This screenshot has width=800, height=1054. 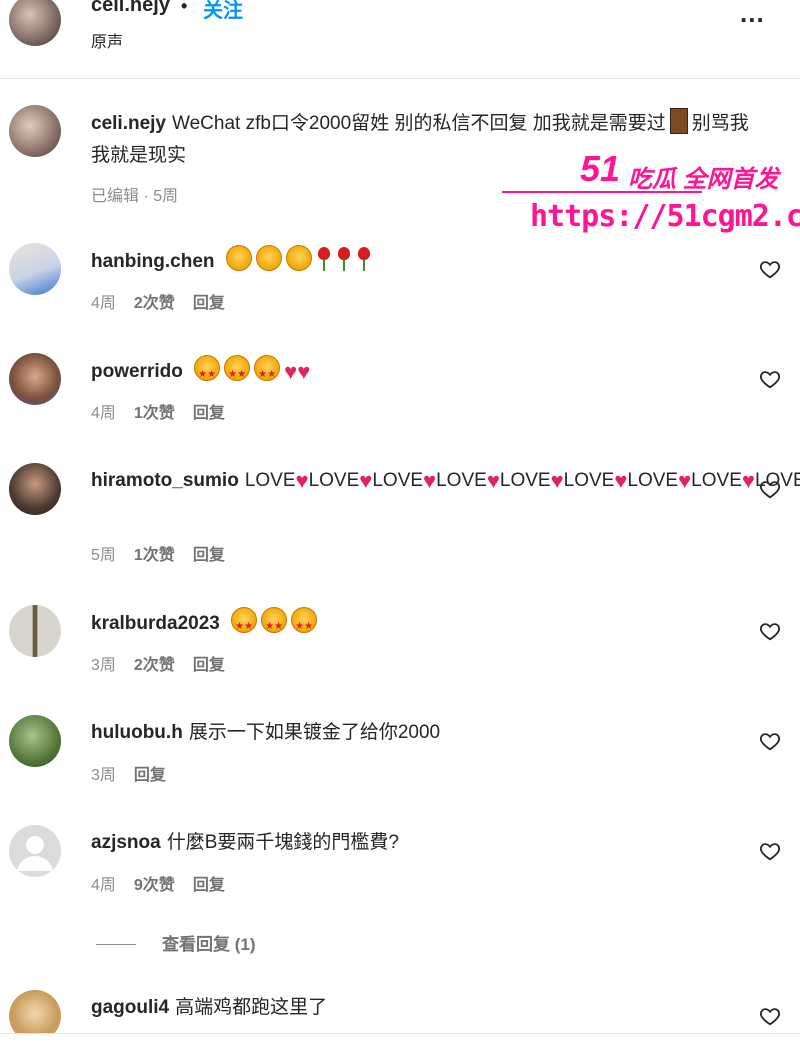 I want to click on comment-meta: 已编辑 · 5周, so click(x=143, y=194).